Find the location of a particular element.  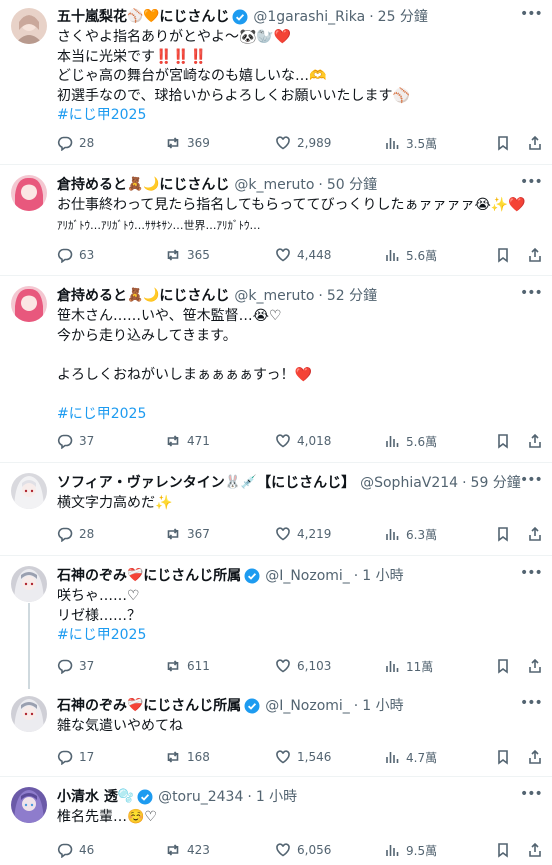

timestamp: 25 分鐘 is located at coordinates (403, 17).